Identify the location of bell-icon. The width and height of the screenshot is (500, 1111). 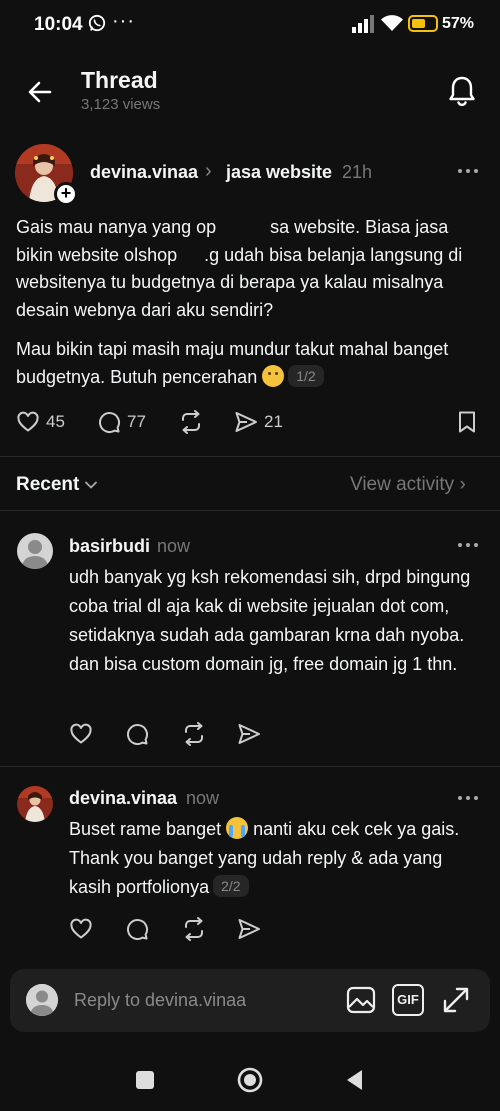
(462, 91).